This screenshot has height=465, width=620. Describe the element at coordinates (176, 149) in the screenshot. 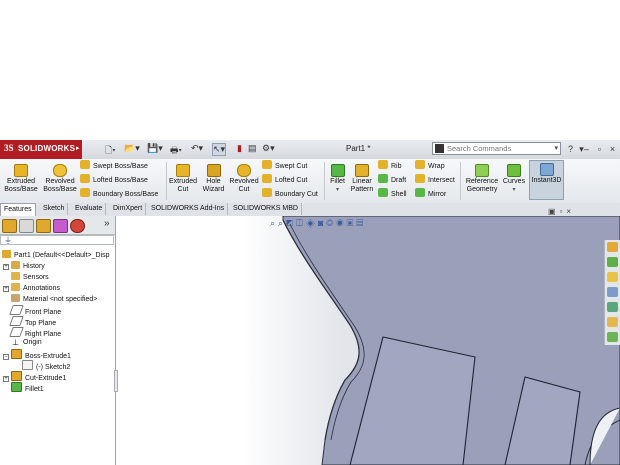

I see `print-icon: 🖶▾` at that location.